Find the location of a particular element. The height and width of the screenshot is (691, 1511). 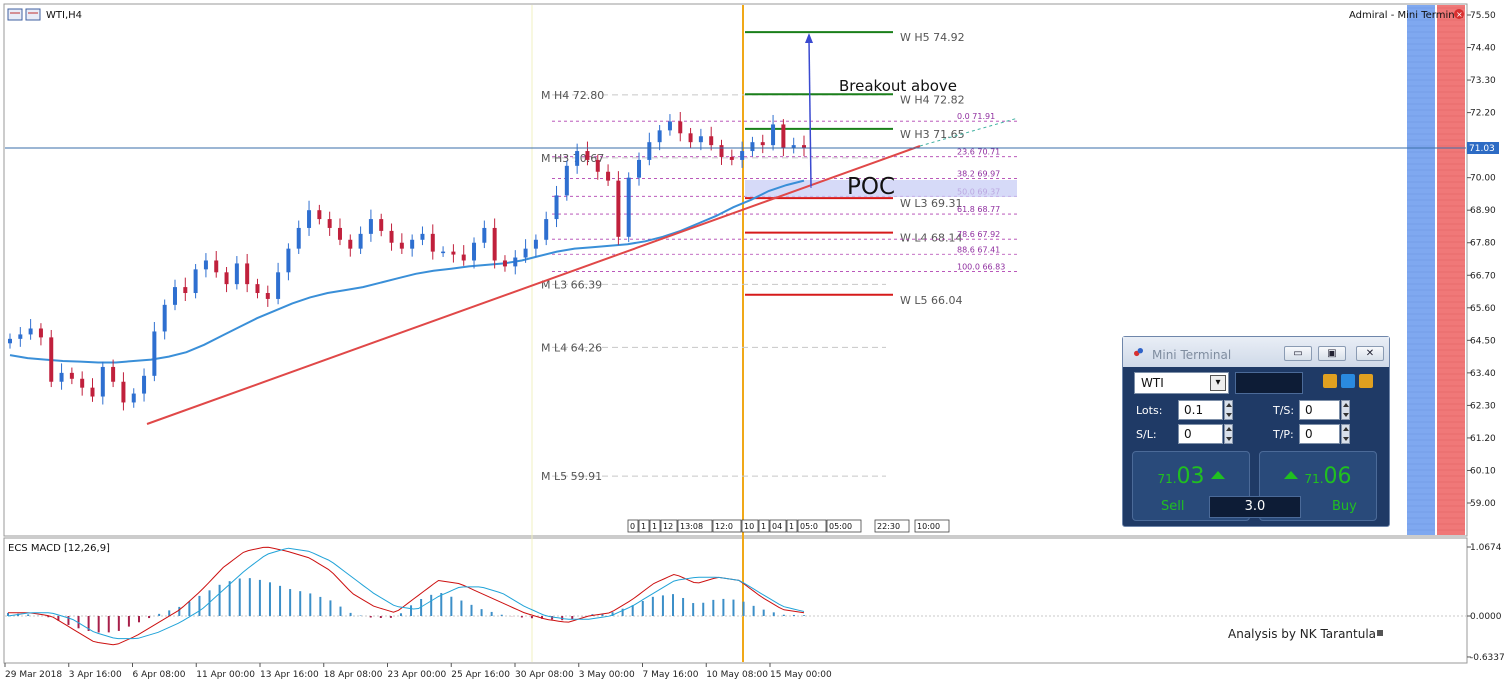

macd-tick-label: 1.0674 is located at coordinates (1486, 548).